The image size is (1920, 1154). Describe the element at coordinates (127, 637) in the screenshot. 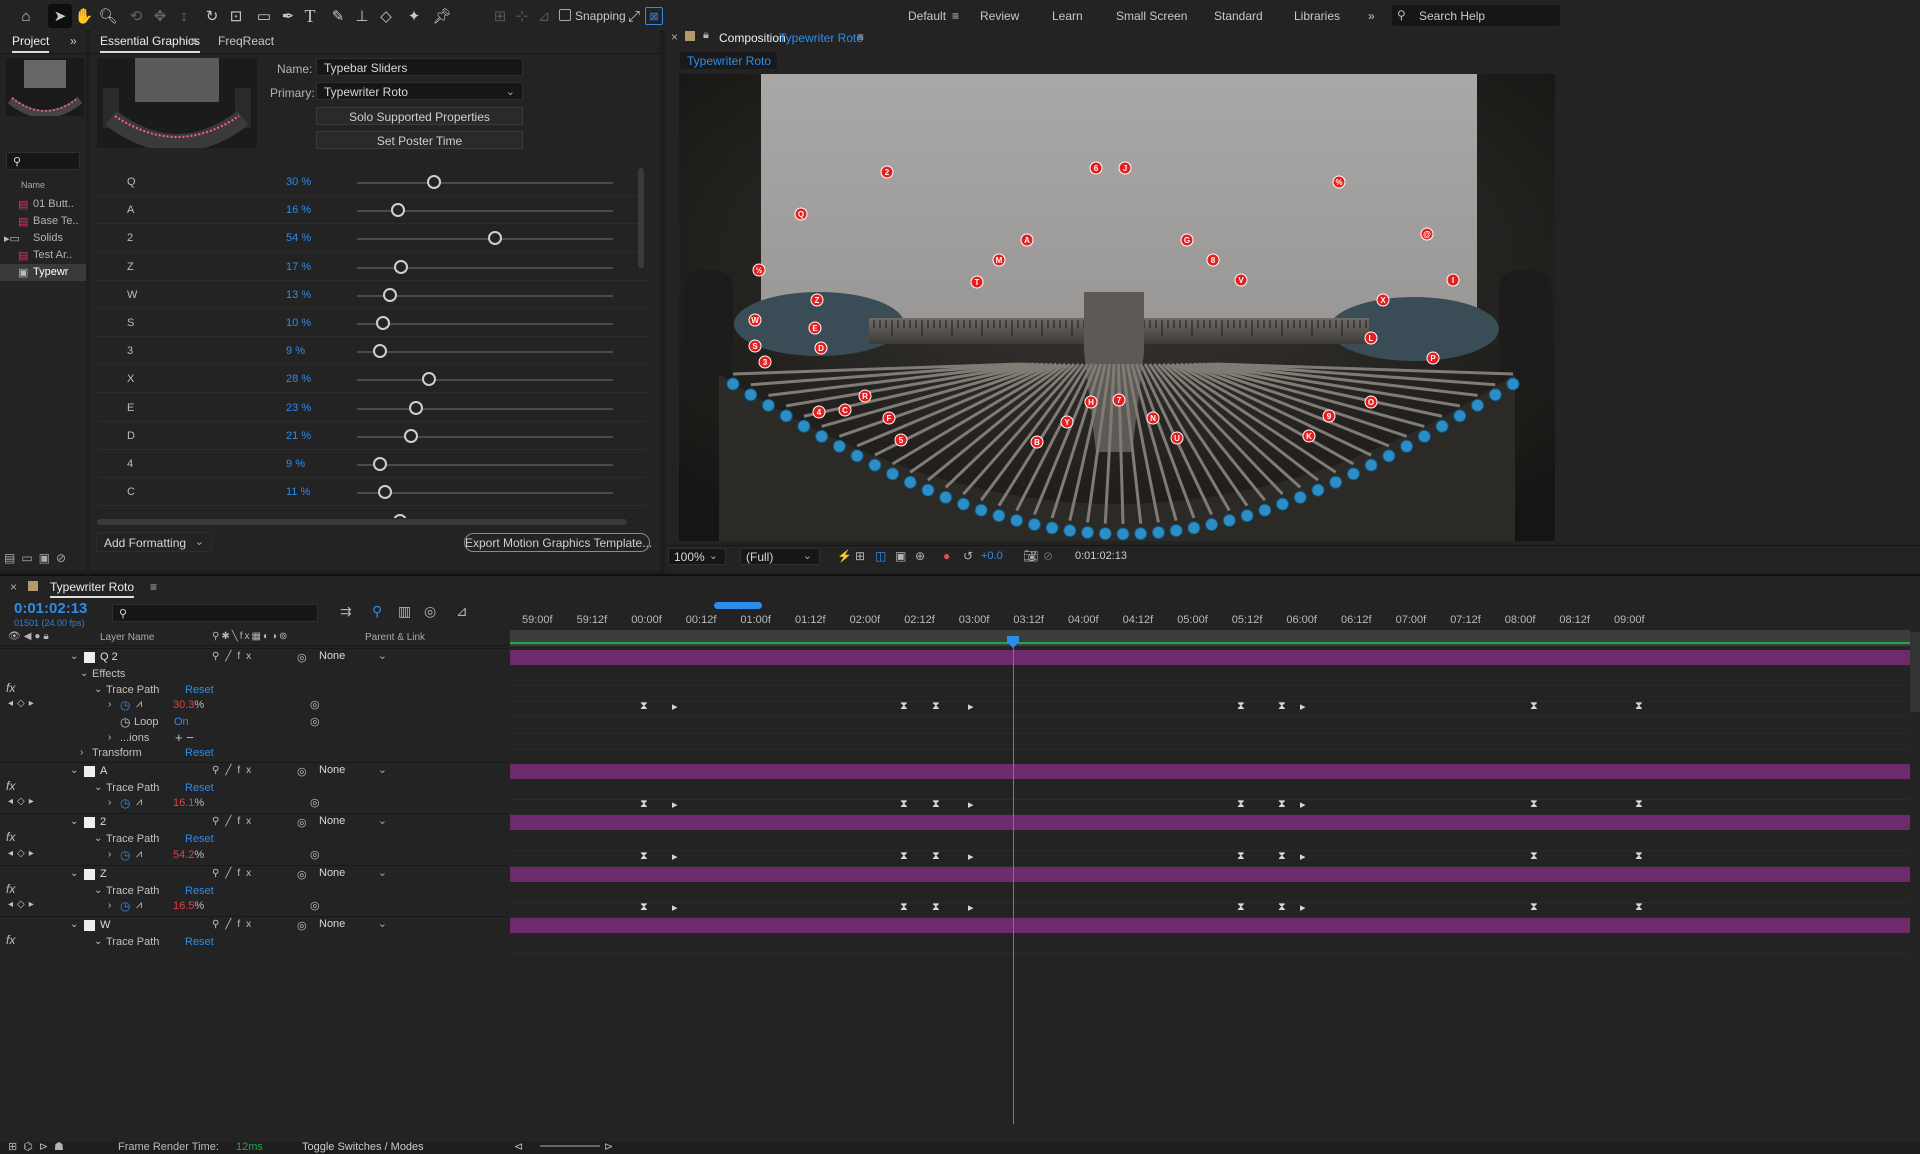

I see `layer-name-header: Layer Name` at that location.